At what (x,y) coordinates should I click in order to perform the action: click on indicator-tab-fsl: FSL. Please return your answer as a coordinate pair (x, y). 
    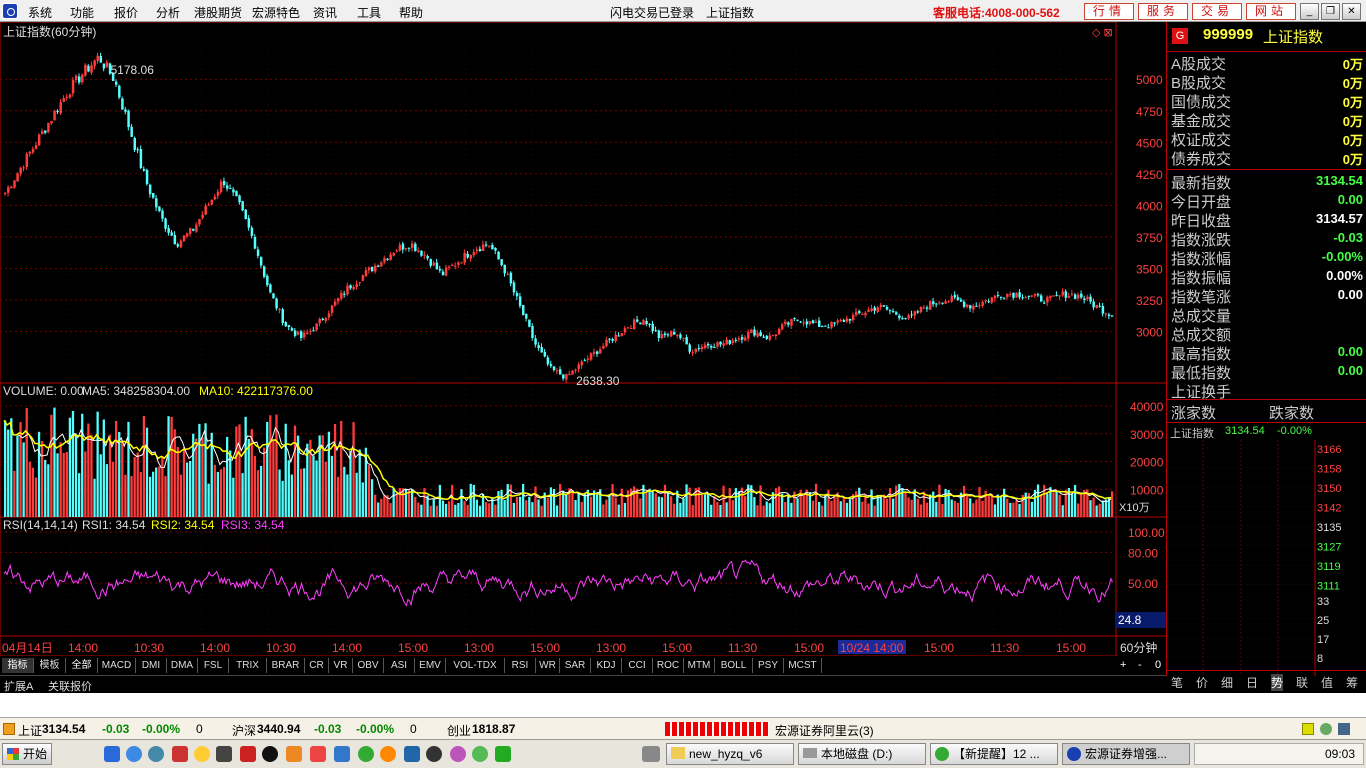
    Looking at the image, I should click on (213, 665).